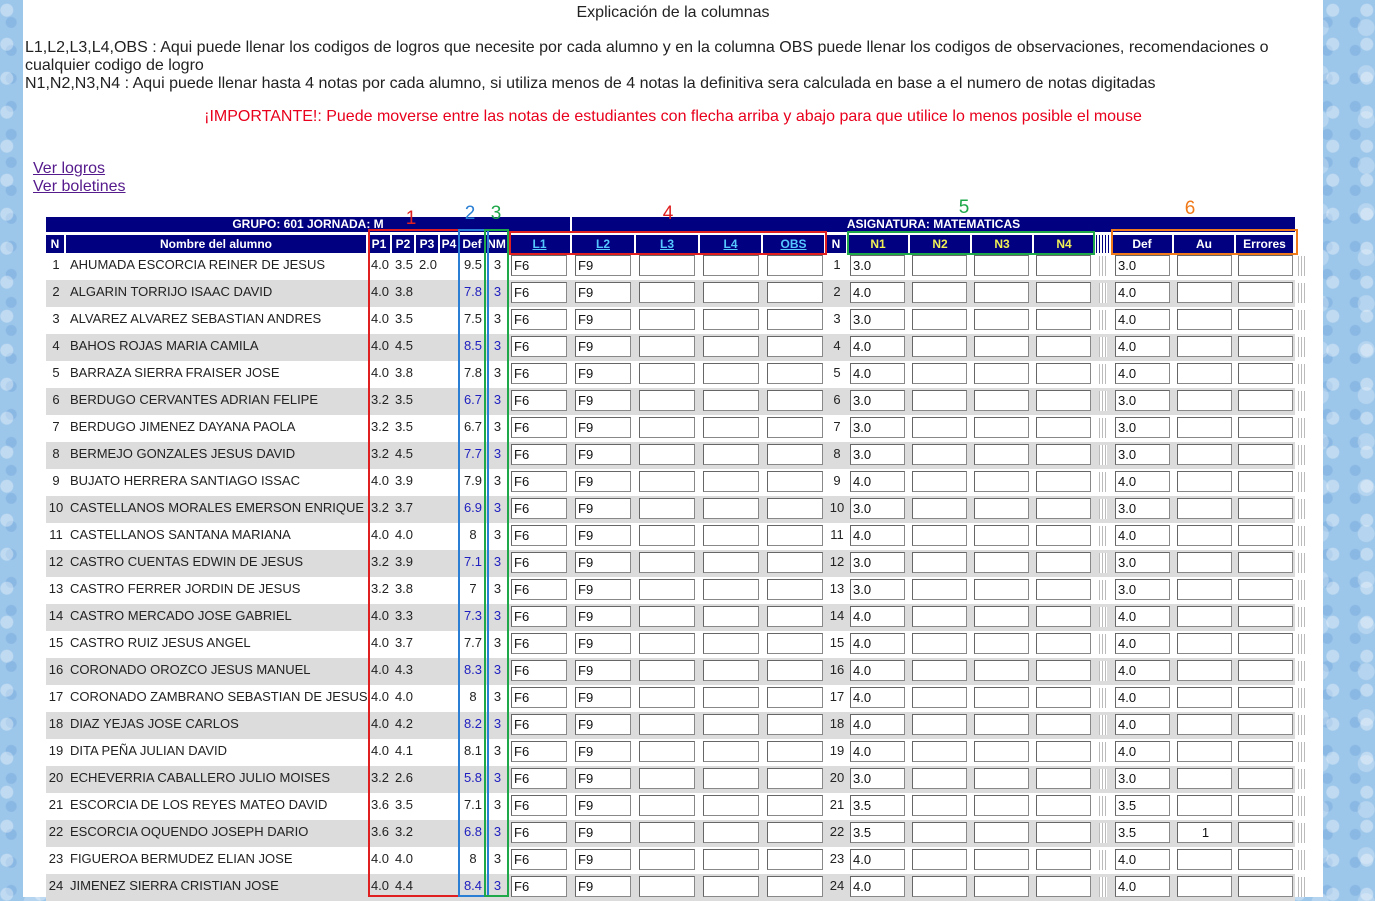 The height and width of the screenshot is (901, 1375). I want to click on def-final-input: 3.0, so click(1142, 778).